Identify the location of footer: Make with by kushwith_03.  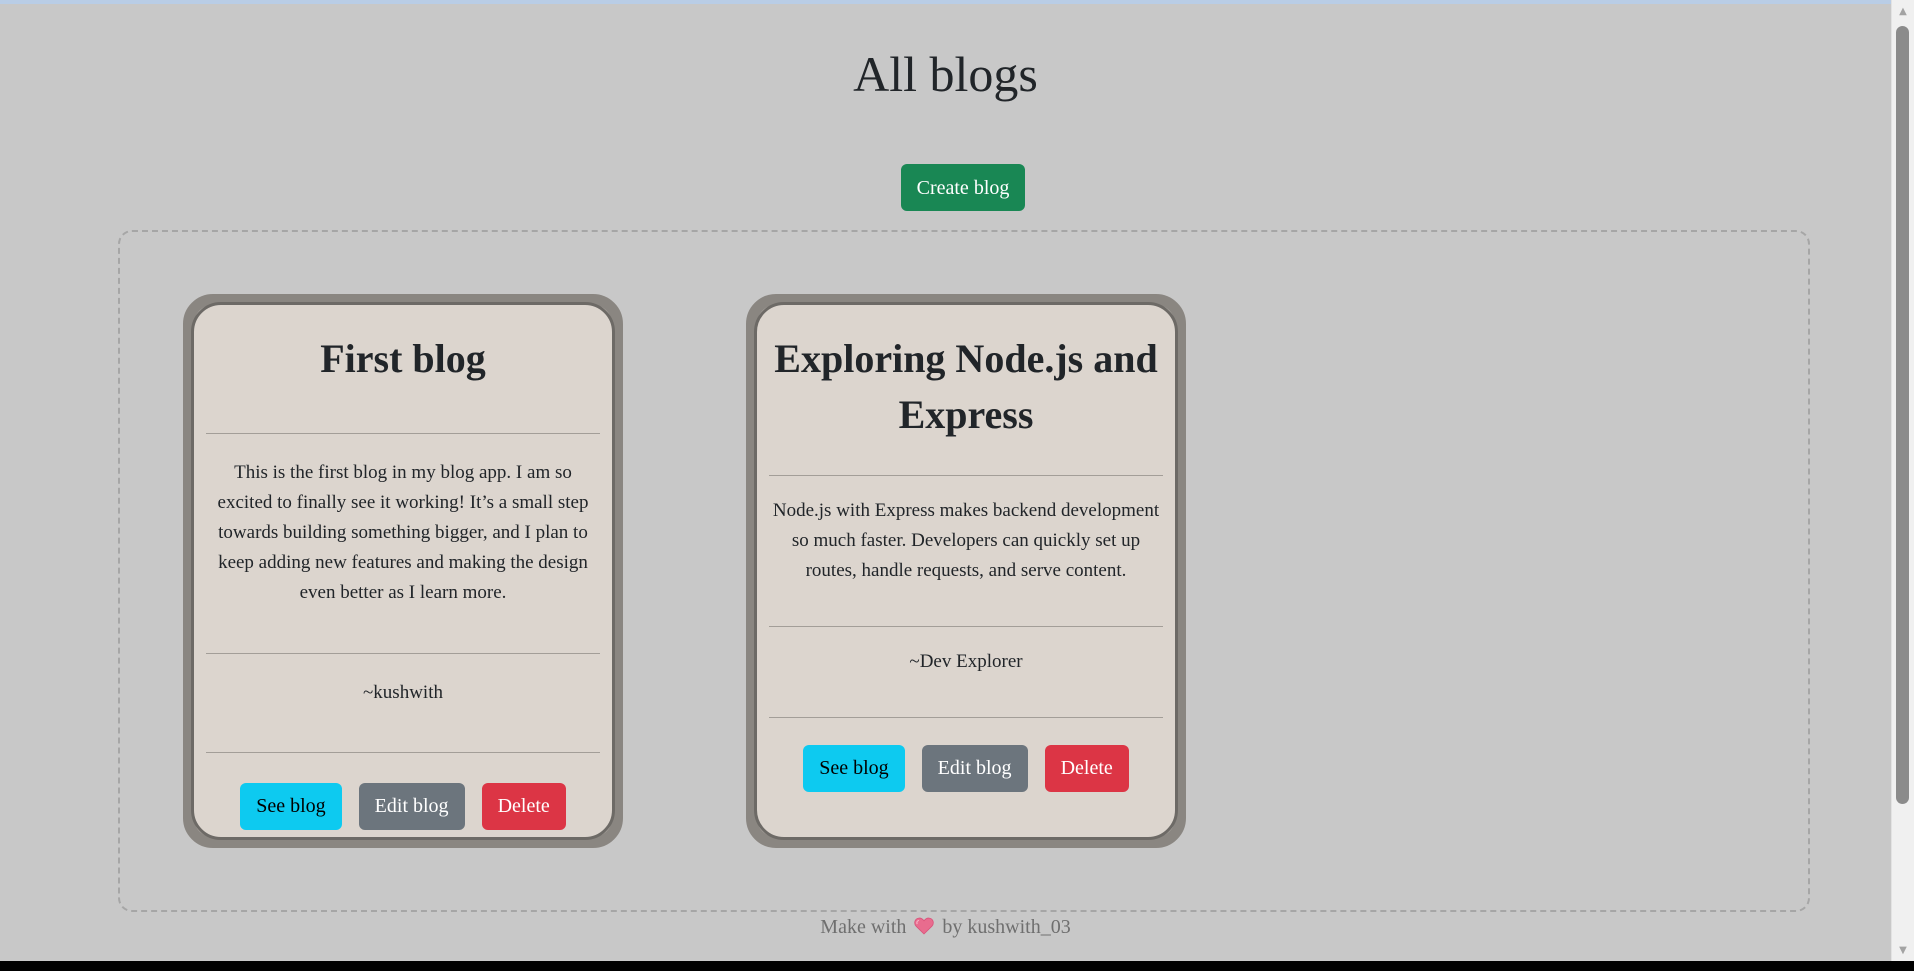
(945, 927).